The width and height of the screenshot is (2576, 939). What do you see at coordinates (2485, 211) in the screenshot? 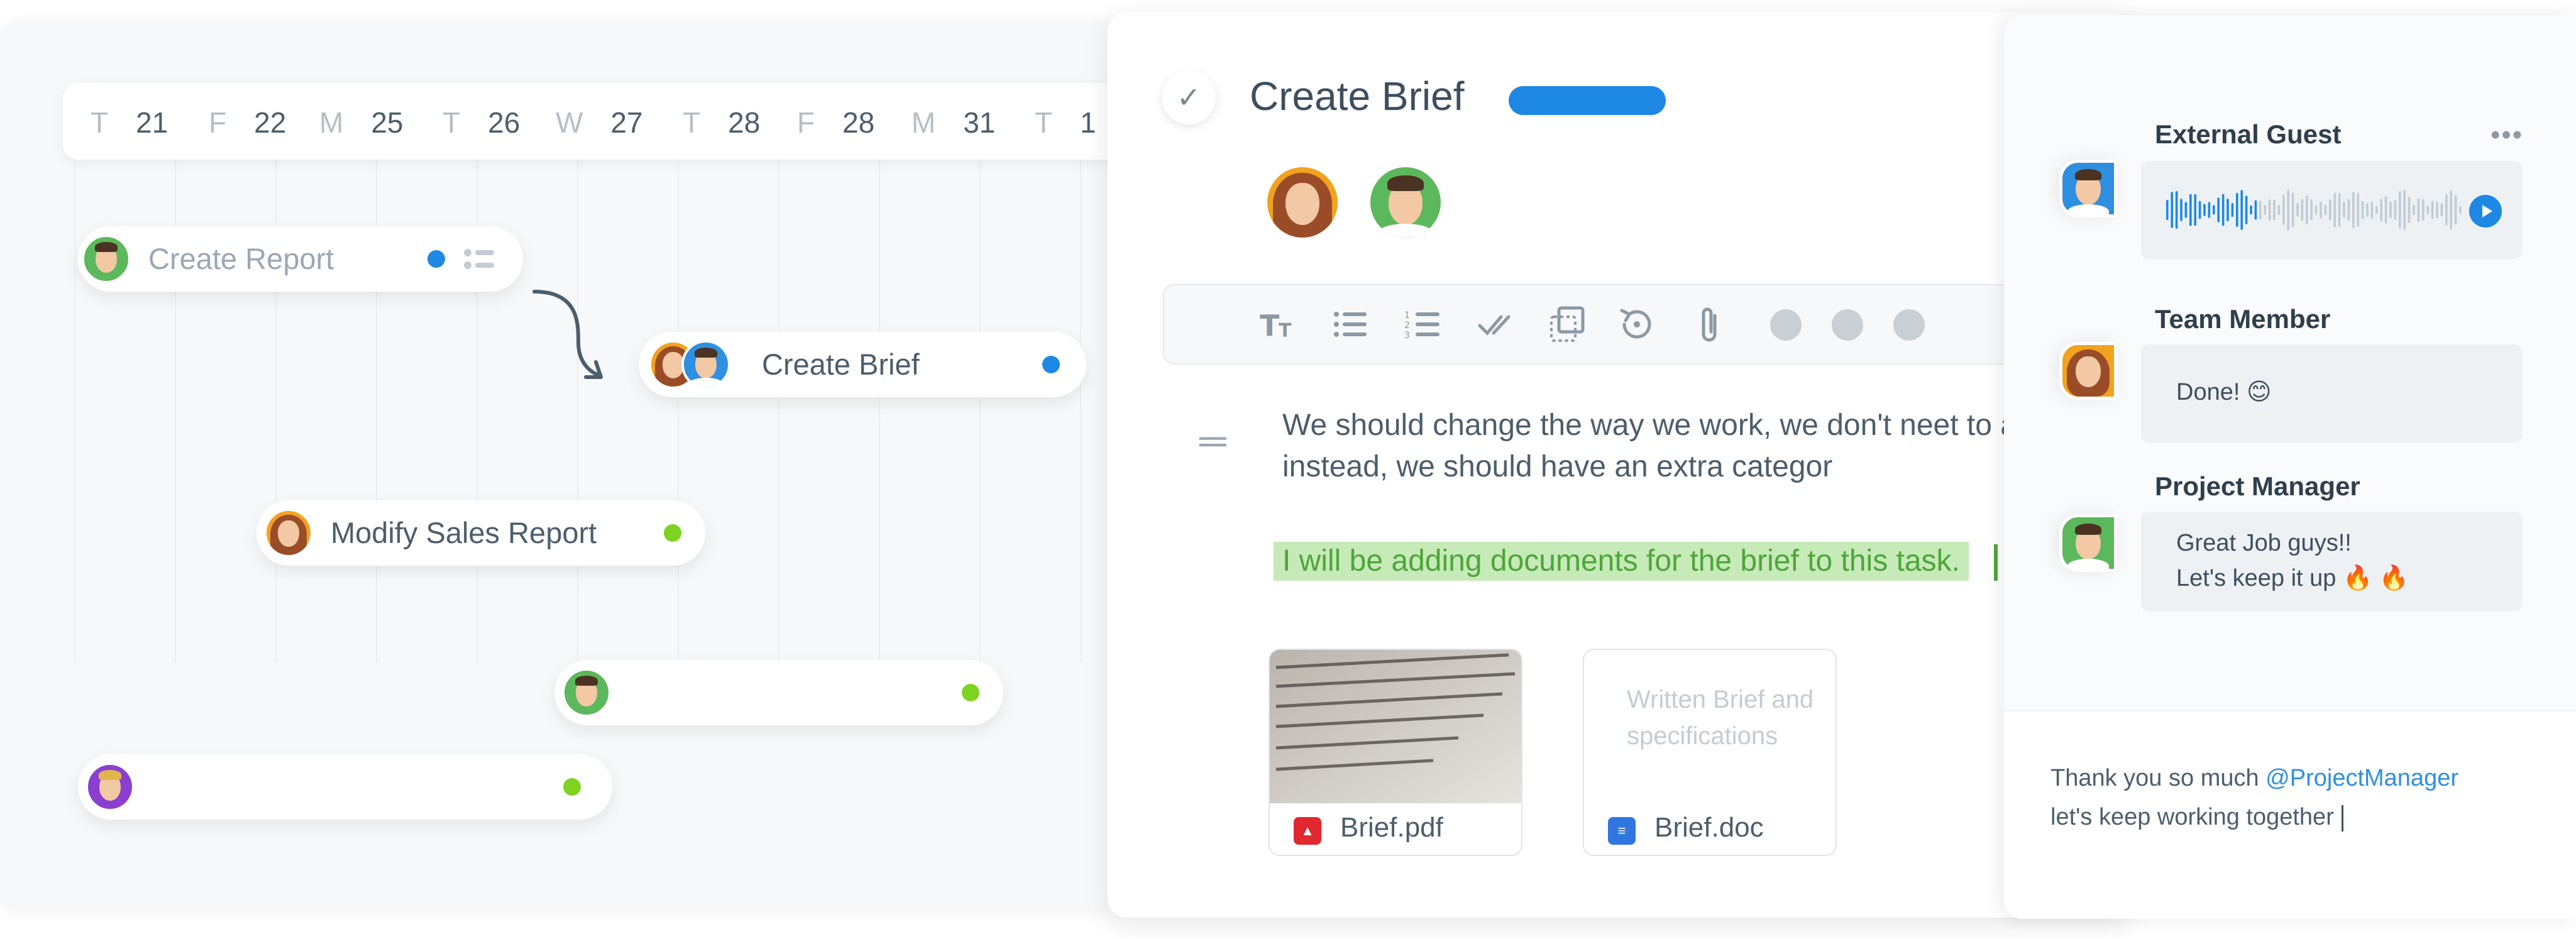
I see `play-icon` at bounding box center [2485, 211].